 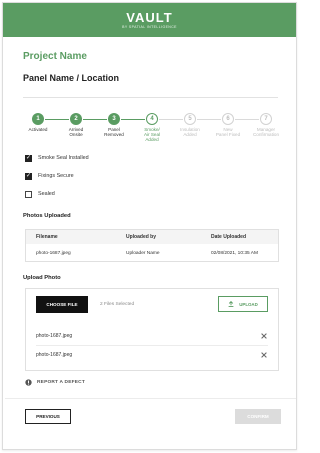 I want to click on step-label-line: Panel Fixed, so click(x=228, y=135).